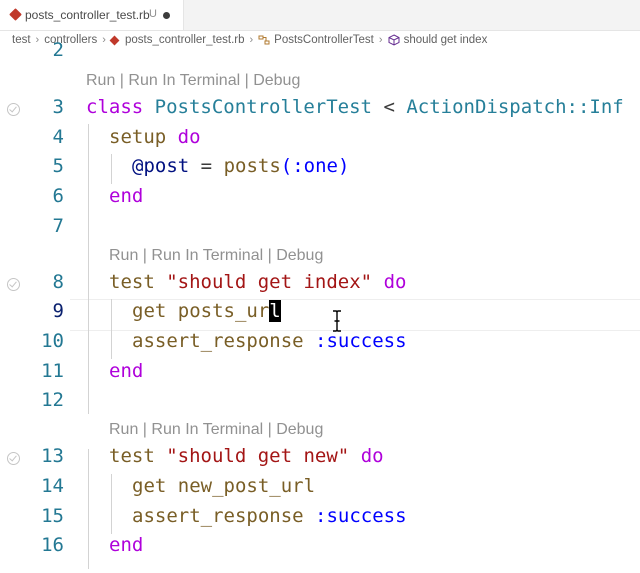 This screenshot has height=573, width=640. Describe the element at coordinates (324, 40) in the screenshot. I see `breadcrumb-class: PostsControllerTest` at that location.